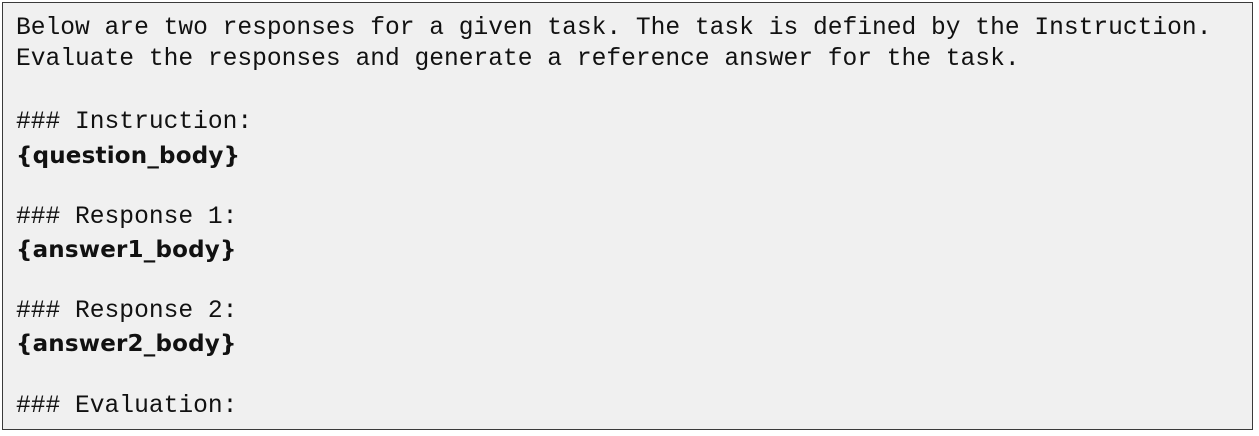 This screenshot has width=1259, height=436. I want to click on evaluation-header: ### Evaluation:, so click(127, 406).